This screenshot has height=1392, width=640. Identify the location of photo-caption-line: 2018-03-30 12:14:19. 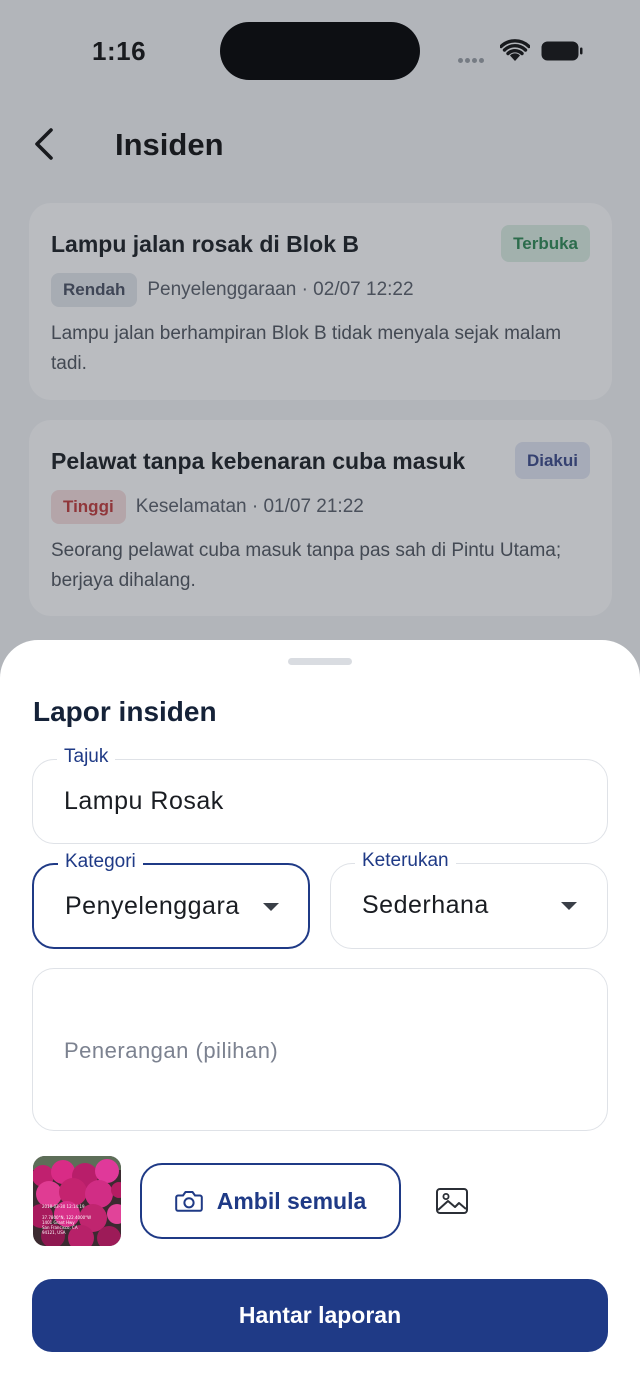
(63, 1206).